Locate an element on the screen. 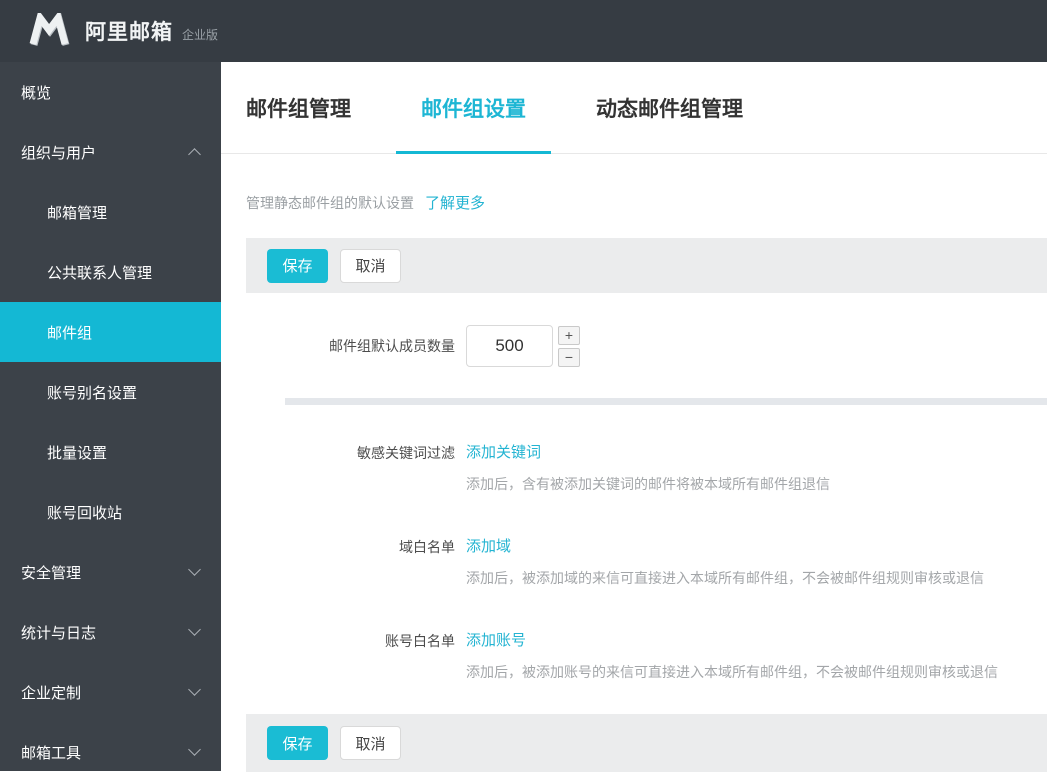 The width and height of the screenshot is (1047, 782). sidebar-item-public-contacts: 公共联系人管理 is located at coordinates (110, 272).